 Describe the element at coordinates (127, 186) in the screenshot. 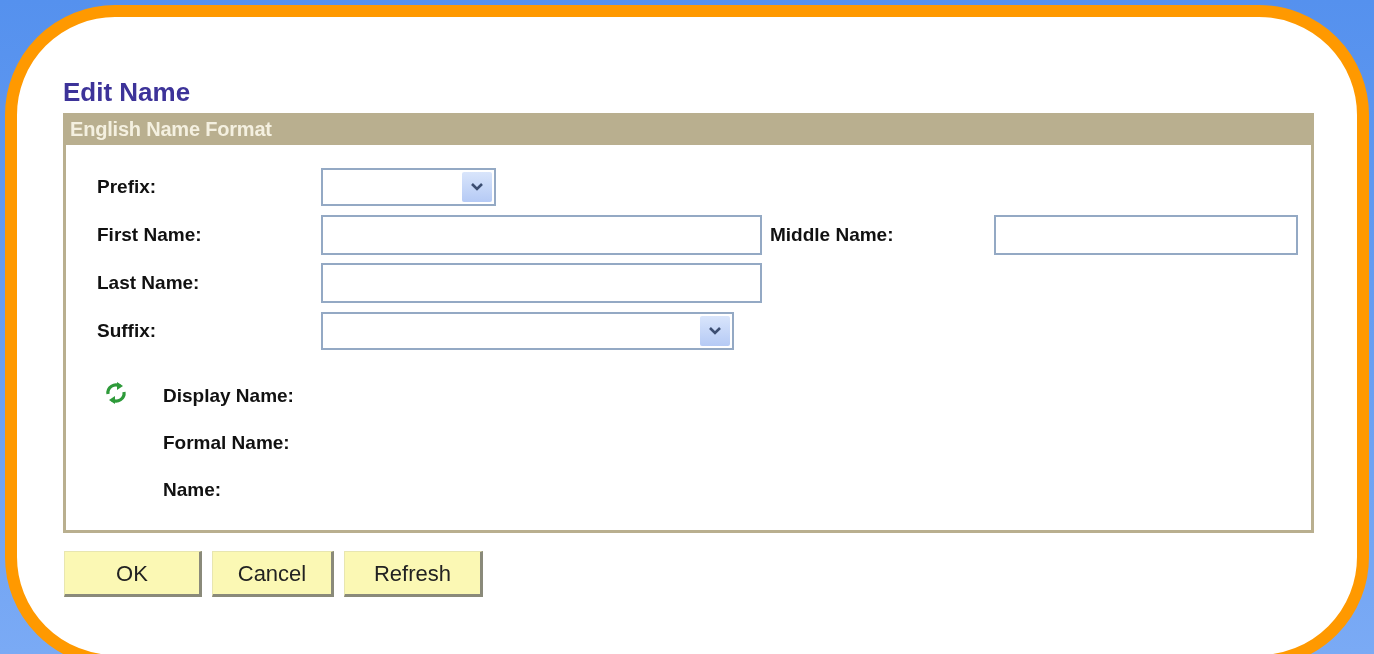

I see `field-label: Prefix:` at that location.